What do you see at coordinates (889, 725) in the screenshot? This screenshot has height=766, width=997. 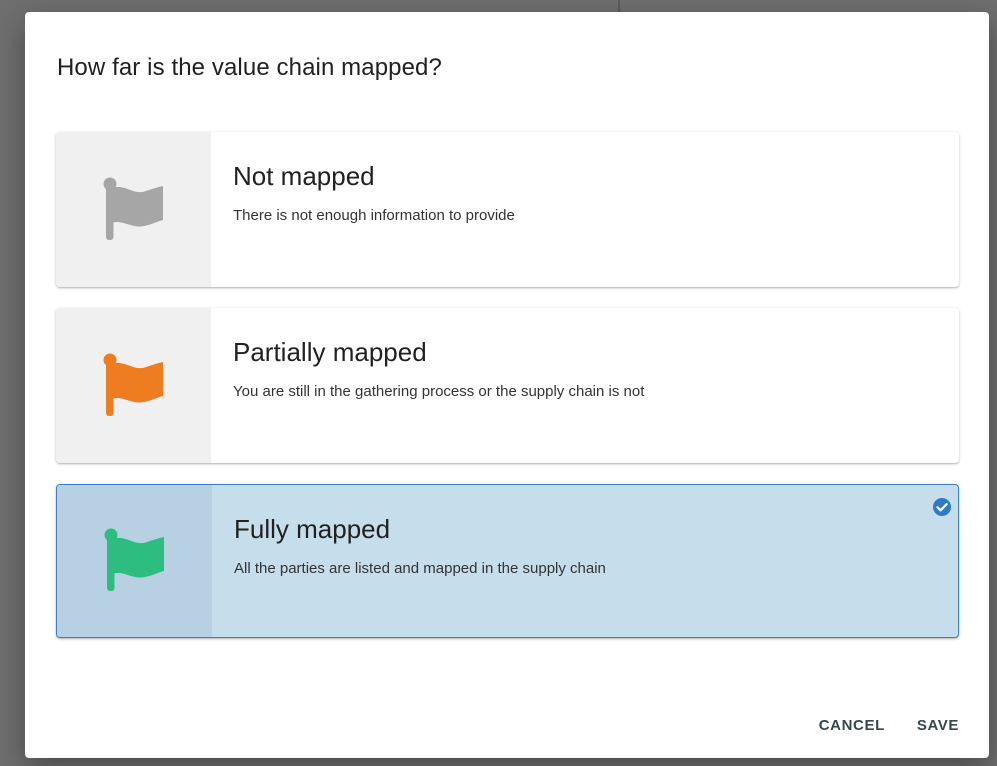 I see `dialog-actions: CANCEL SAVE` at bounding box center [889, 725].